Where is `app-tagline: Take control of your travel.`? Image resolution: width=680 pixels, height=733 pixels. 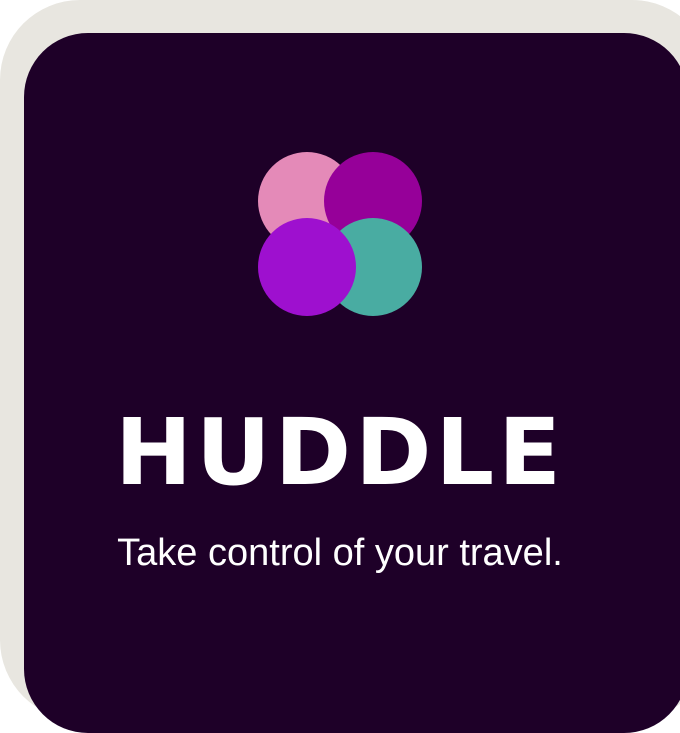
app-tagline: Take control of your travel. is located at coordinates (340, 553).